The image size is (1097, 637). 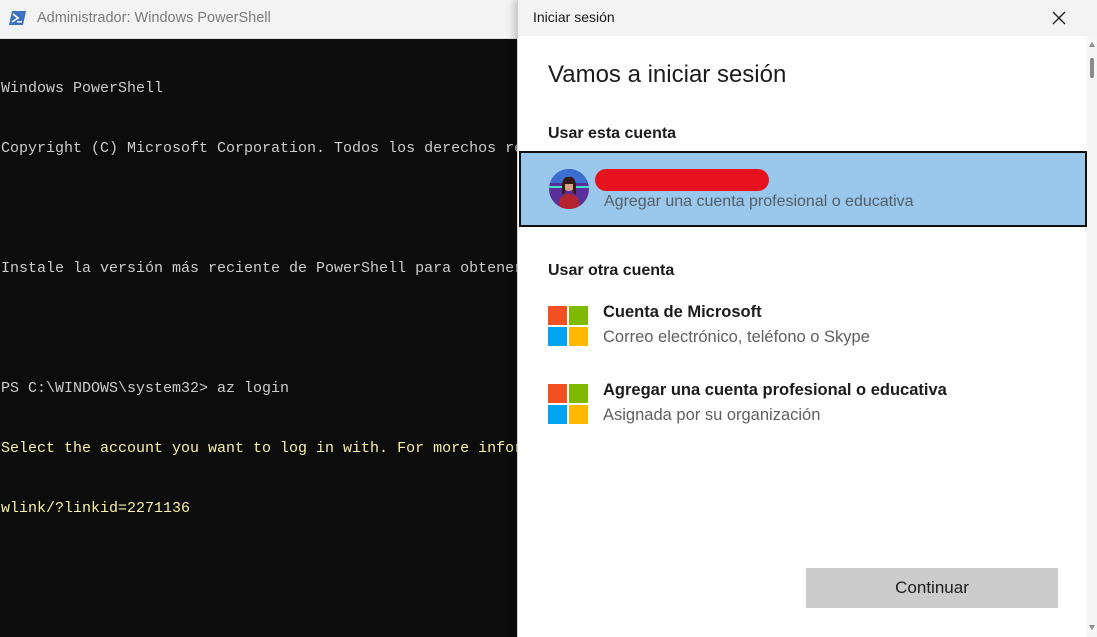 I want to click on console-line: wlink/?linkid=2271136, so click(x=96, y=508).